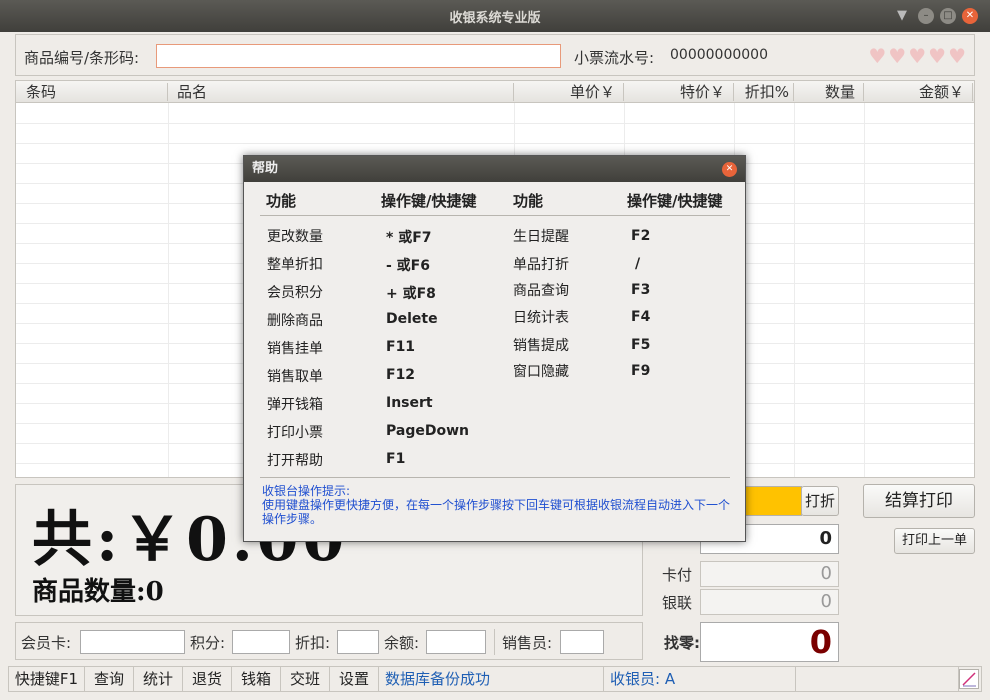 The width and height of the screenshot is (990, 700). I want to click on card-payment-input: 0, so click(769, 574).